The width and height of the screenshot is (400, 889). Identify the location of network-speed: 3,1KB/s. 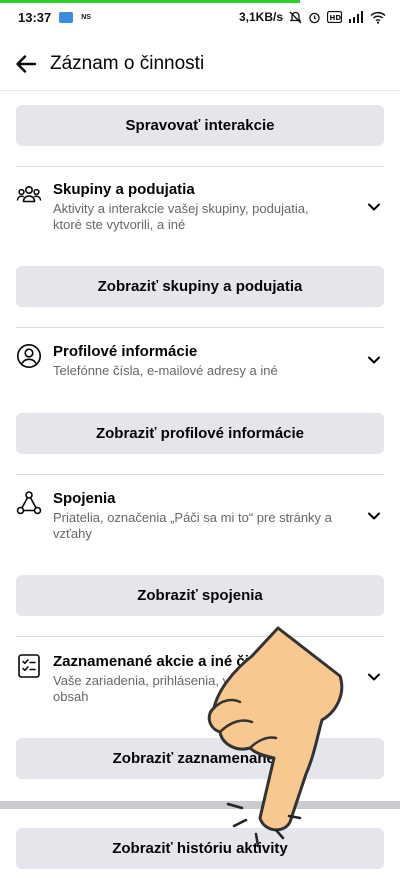
(260, 17).